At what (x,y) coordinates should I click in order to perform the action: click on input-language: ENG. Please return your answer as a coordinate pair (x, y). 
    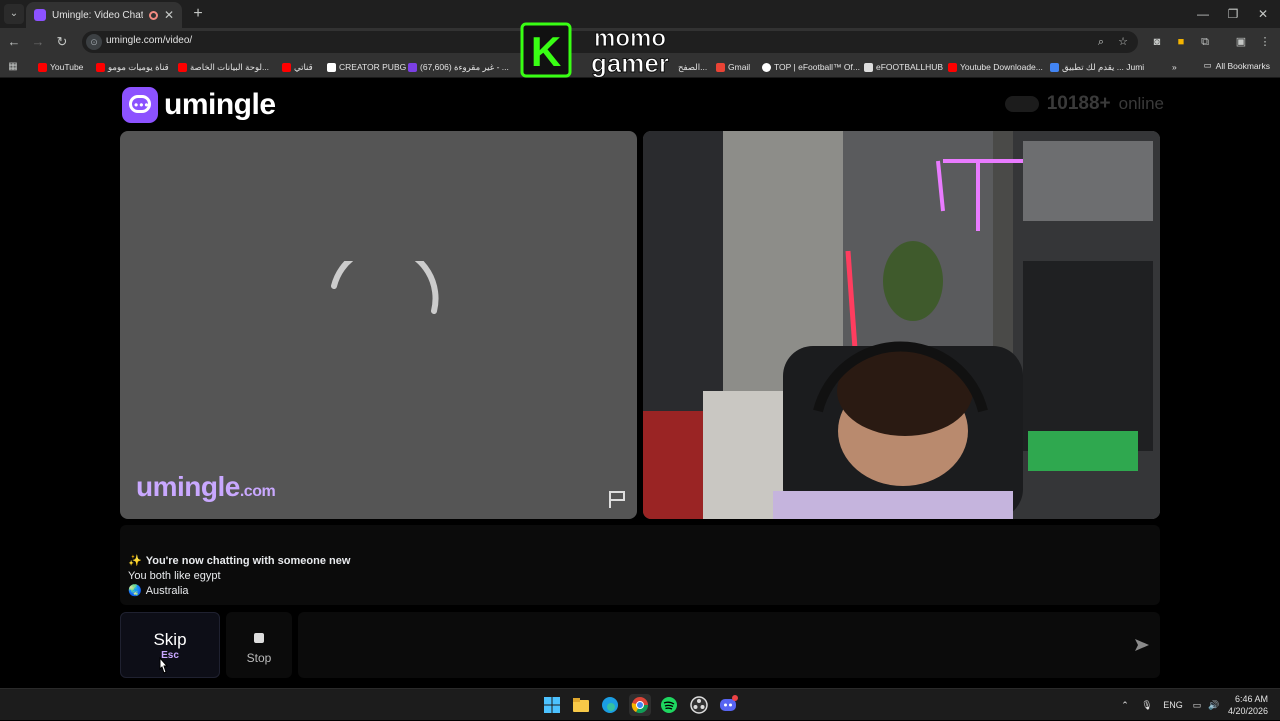
    Looking at the image, I should click on (1173, 705).